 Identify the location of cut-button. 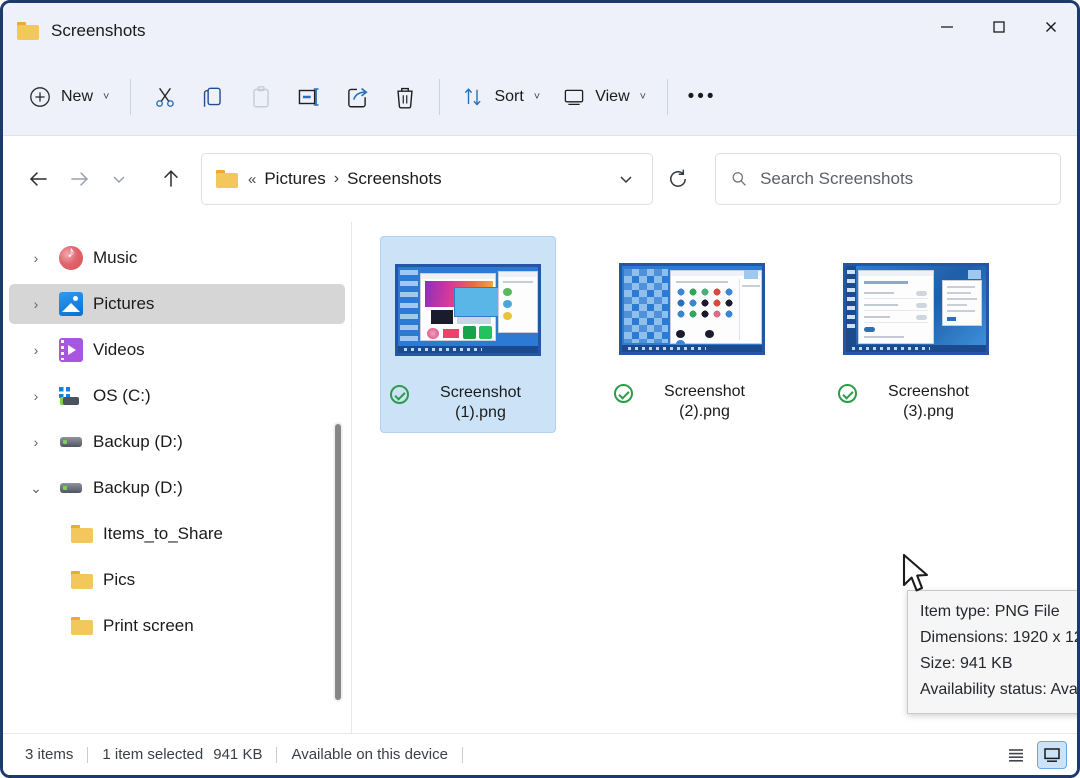
(165, 97).